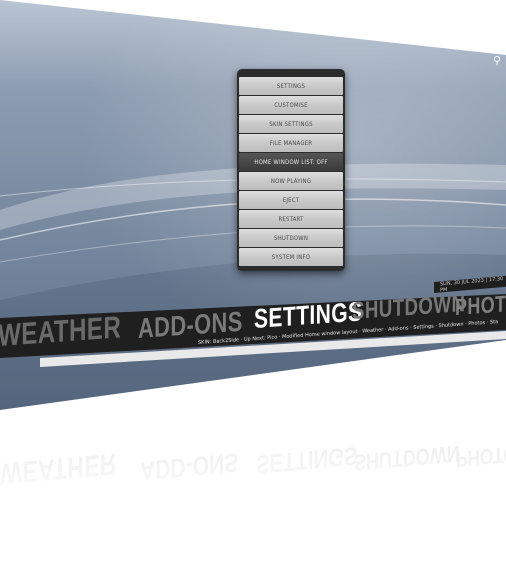  Describe the element at coordinates (291, 238) in the screenshot. I see `menu-item-shutdown: SHUTDOWN` at that location.